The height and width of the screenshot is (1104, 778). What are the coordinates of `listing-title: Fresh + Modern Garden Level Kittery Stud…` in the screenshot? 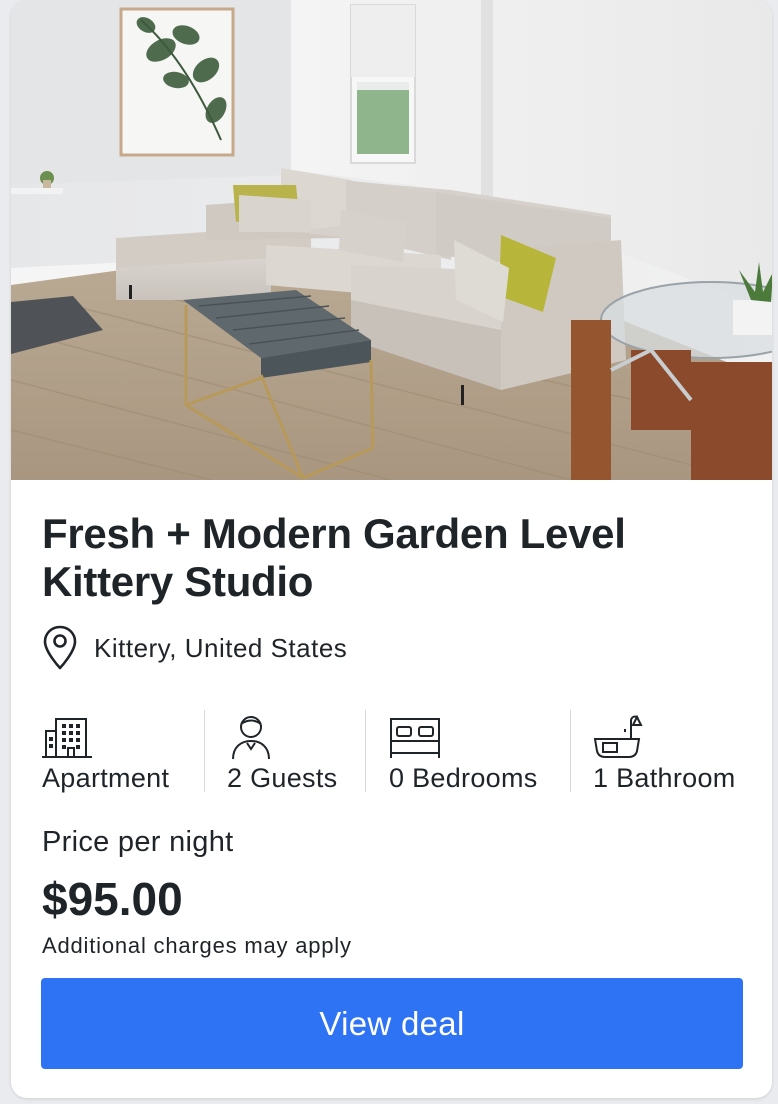 It's located at (392, 558).